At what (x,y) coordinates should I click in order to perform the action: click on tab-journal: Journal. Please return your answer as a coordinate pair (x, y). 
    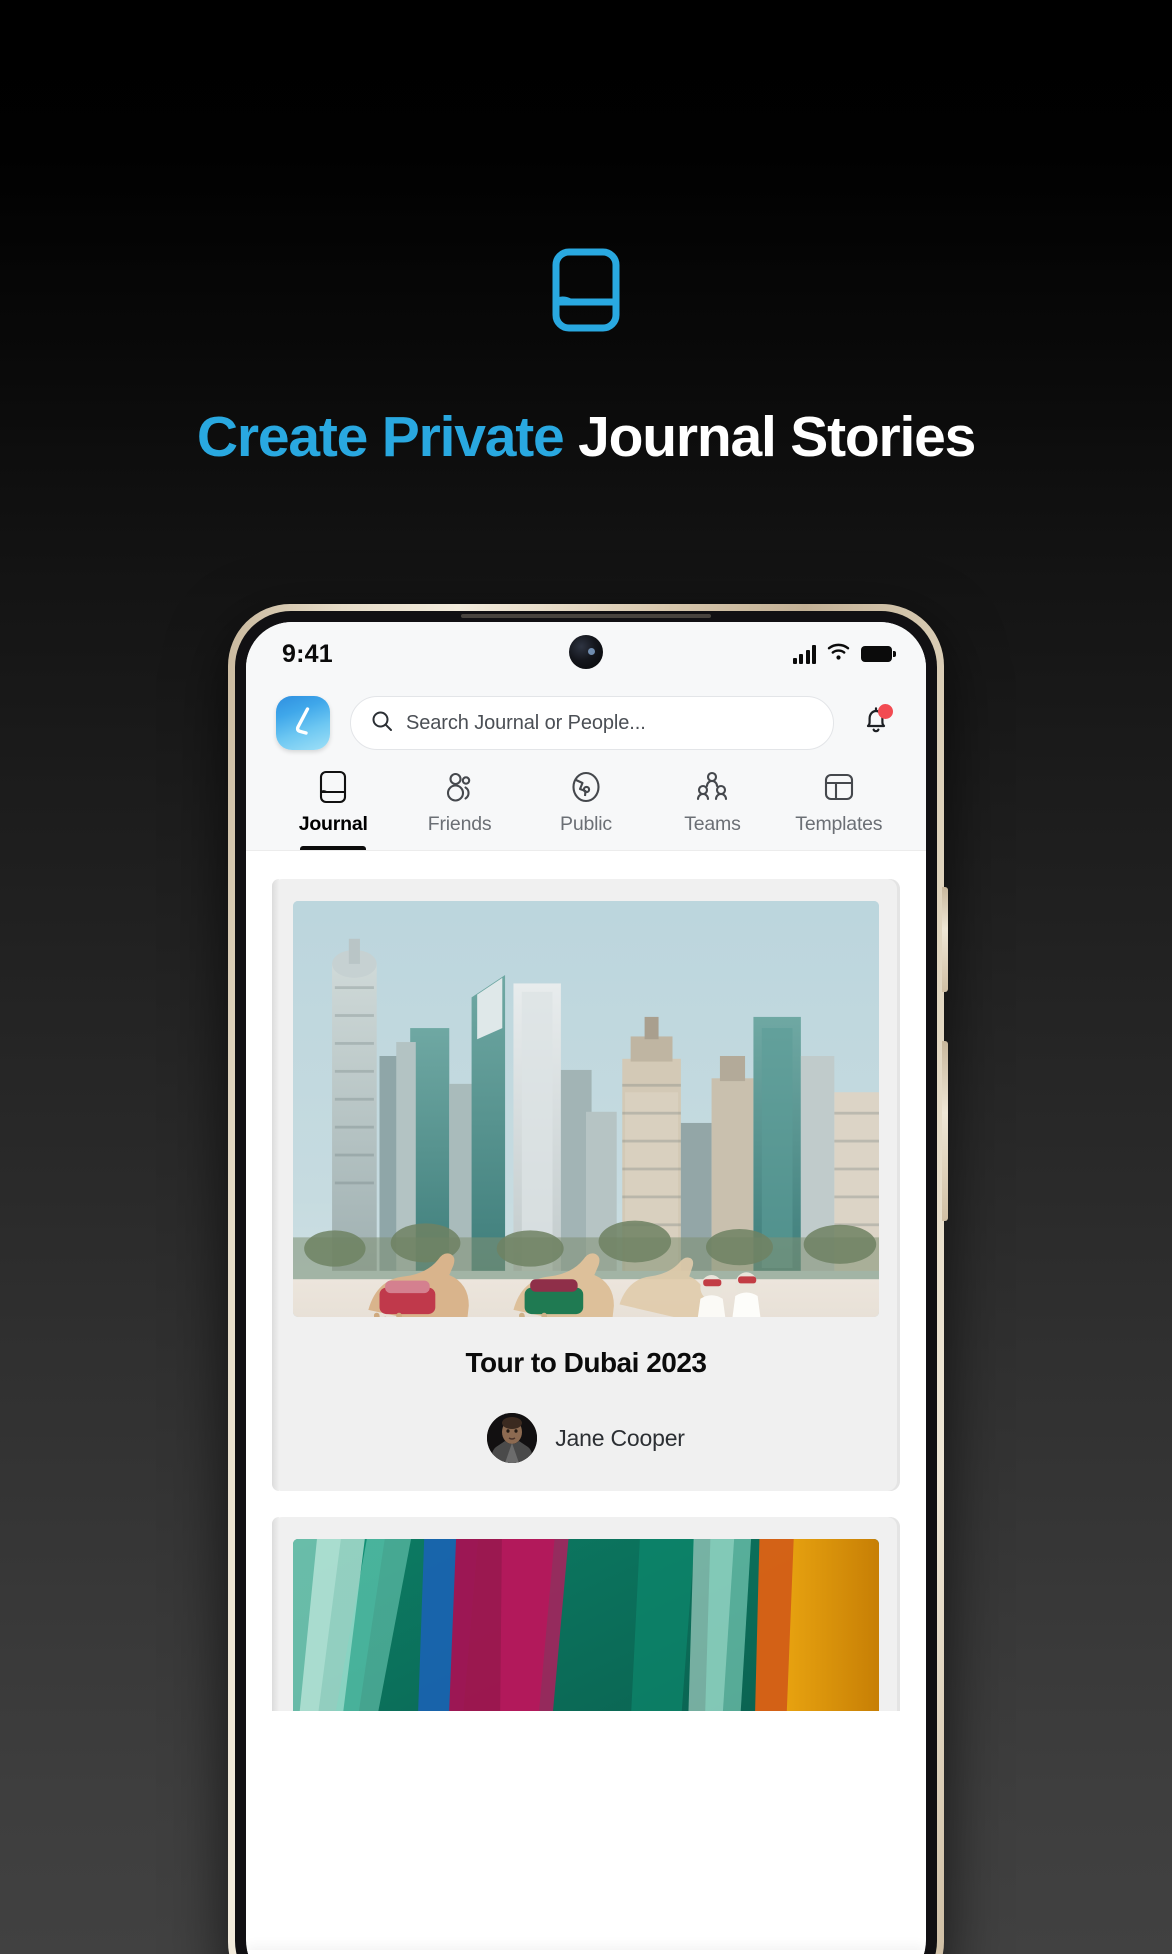
    Looking at the image, I should click on (333, 810).